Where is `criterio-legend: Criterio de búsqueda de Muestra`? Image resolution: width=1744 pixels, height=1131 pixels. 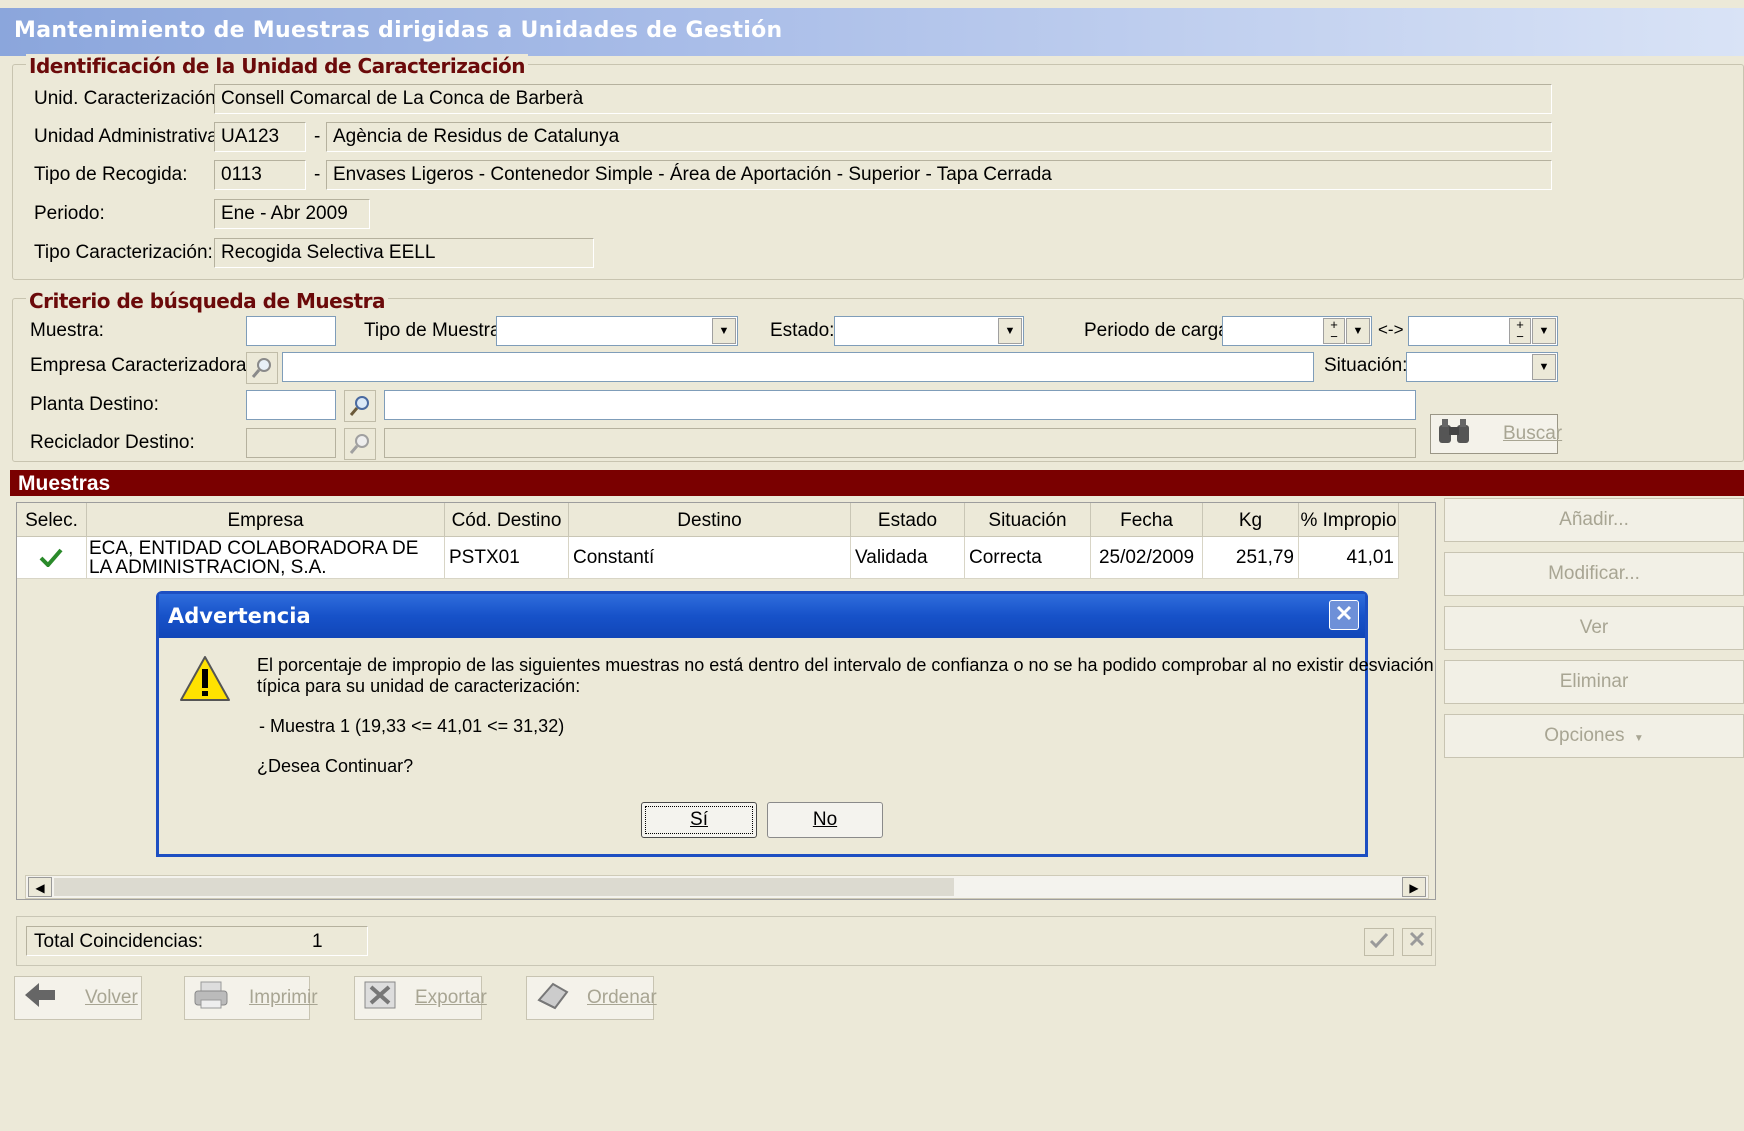 criterio-legend: Criterio de búsqueda de Muestra is located at coordinates (207, 301).